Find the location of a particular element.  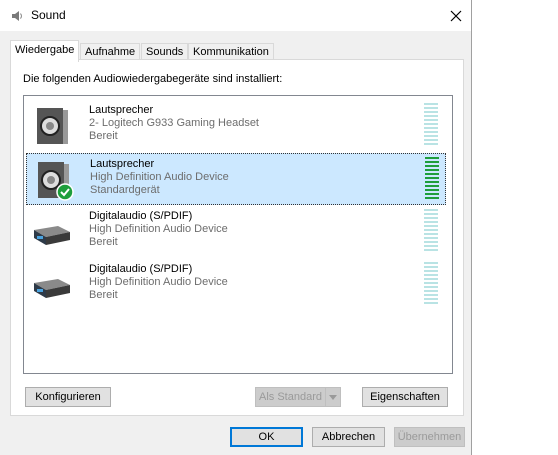

close-icon is located at coordinates (456, 15).